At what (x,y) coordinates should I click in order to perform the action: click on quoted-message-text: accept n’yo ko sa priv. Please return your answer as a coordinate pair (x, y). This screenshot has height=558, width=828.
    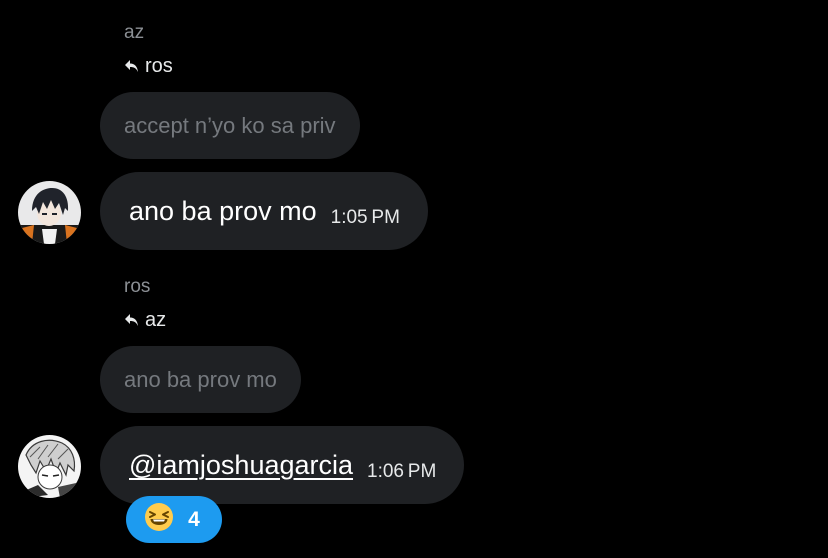
    Looking at the image, I should click on (230, 125).